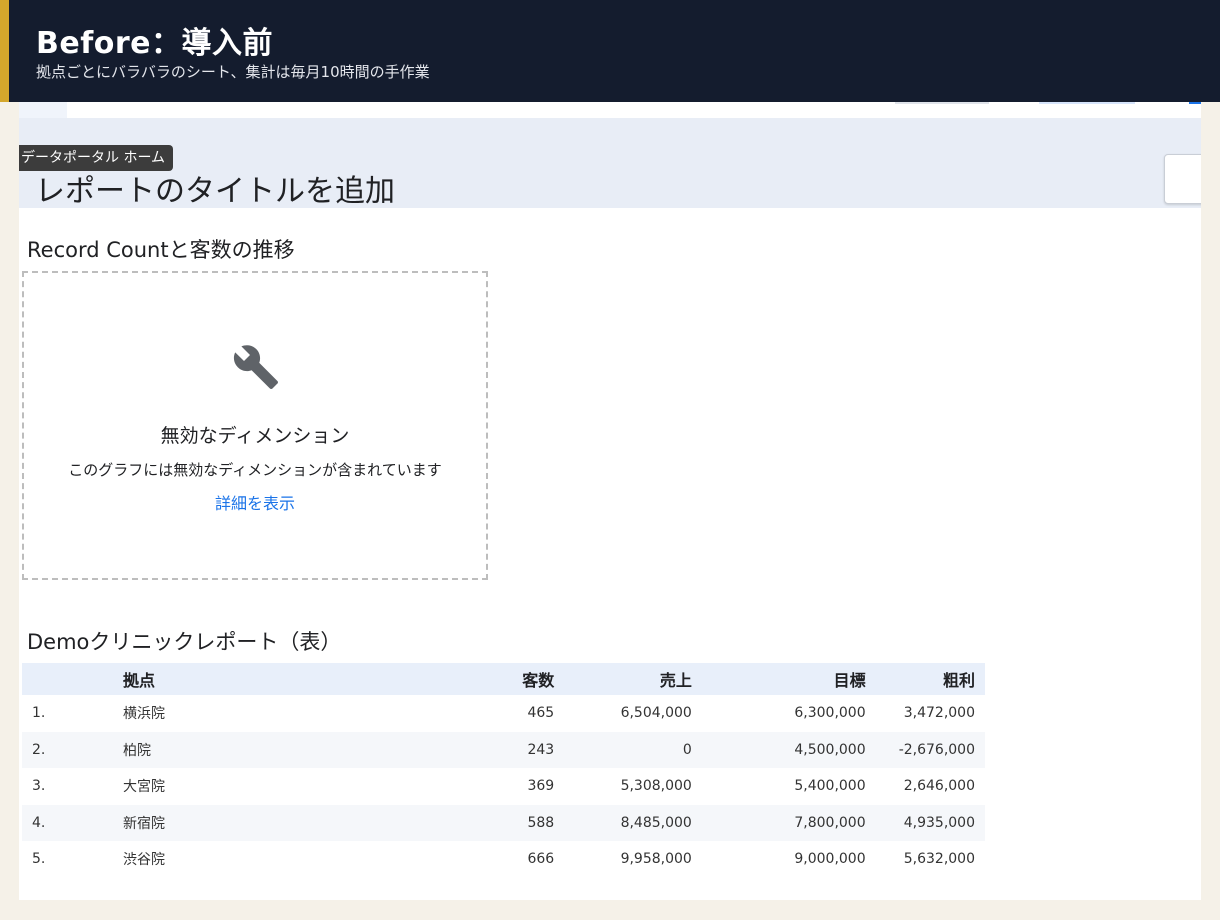  What do you see at coordinates (184, 642) in the screenshot?
I see `table-title: Demoクリニックレポート（表）` at bounding box center [184, 642].